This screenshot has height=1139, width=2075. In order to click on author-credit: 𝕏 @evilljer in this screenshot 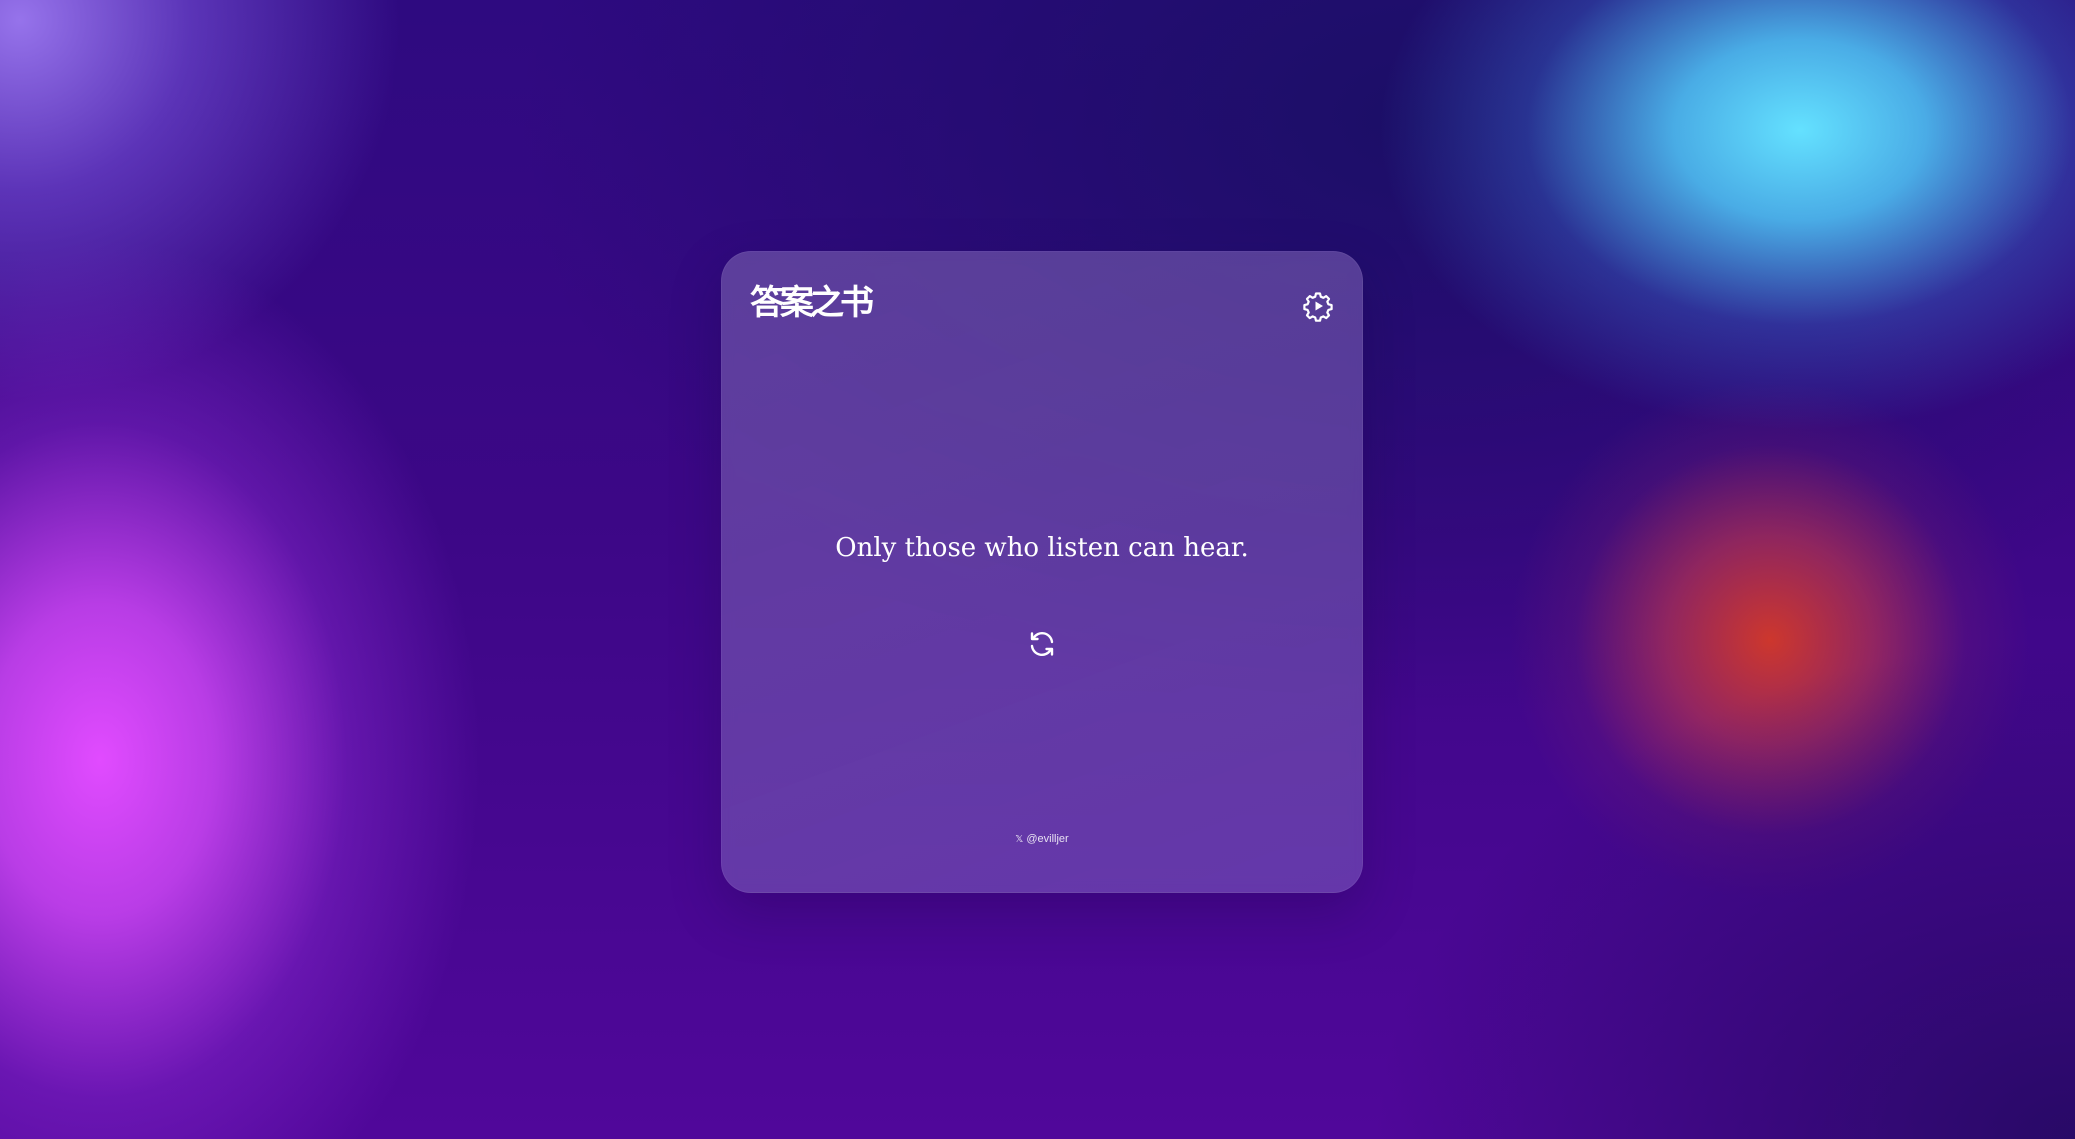, I will do `click(1042, 839)`.